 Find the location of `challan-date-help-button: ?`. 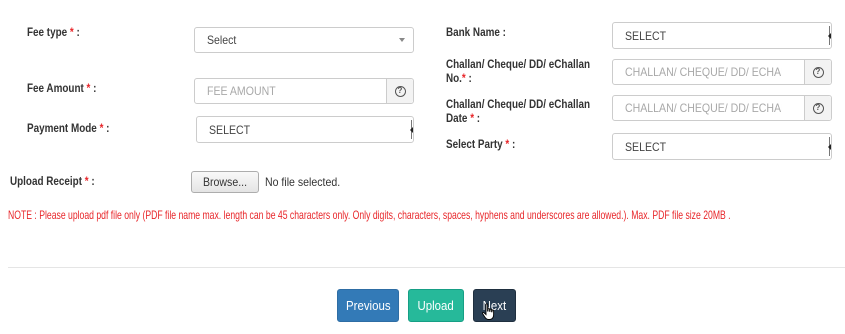

challan-date-help-button: ? is located at coordinates (817, 108).